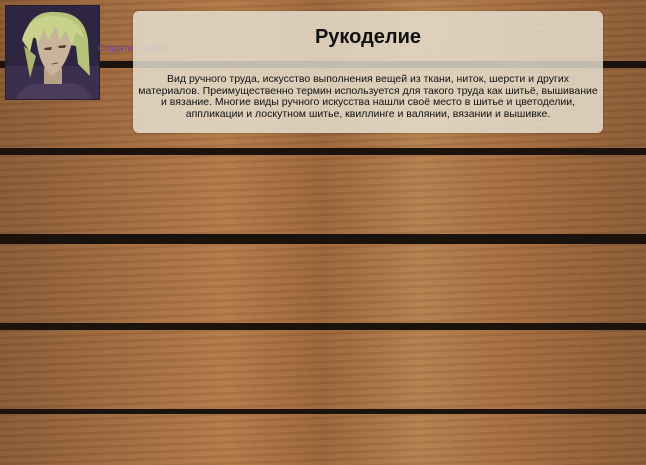 The image size is (646, 465). I want to click on wood-plank, so click(323, 439).